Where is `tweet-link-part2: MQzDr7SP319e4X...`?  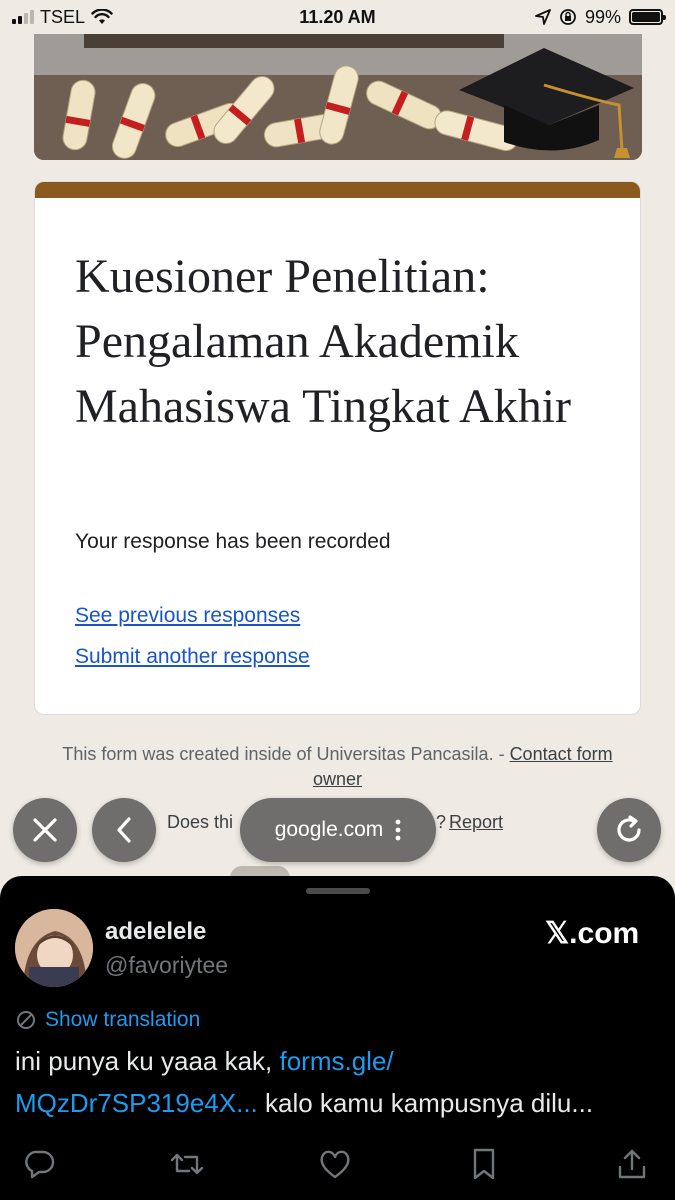
tweet-link-part2: MQzDr7SP319e4X... is located at coordinates (136, 1103).